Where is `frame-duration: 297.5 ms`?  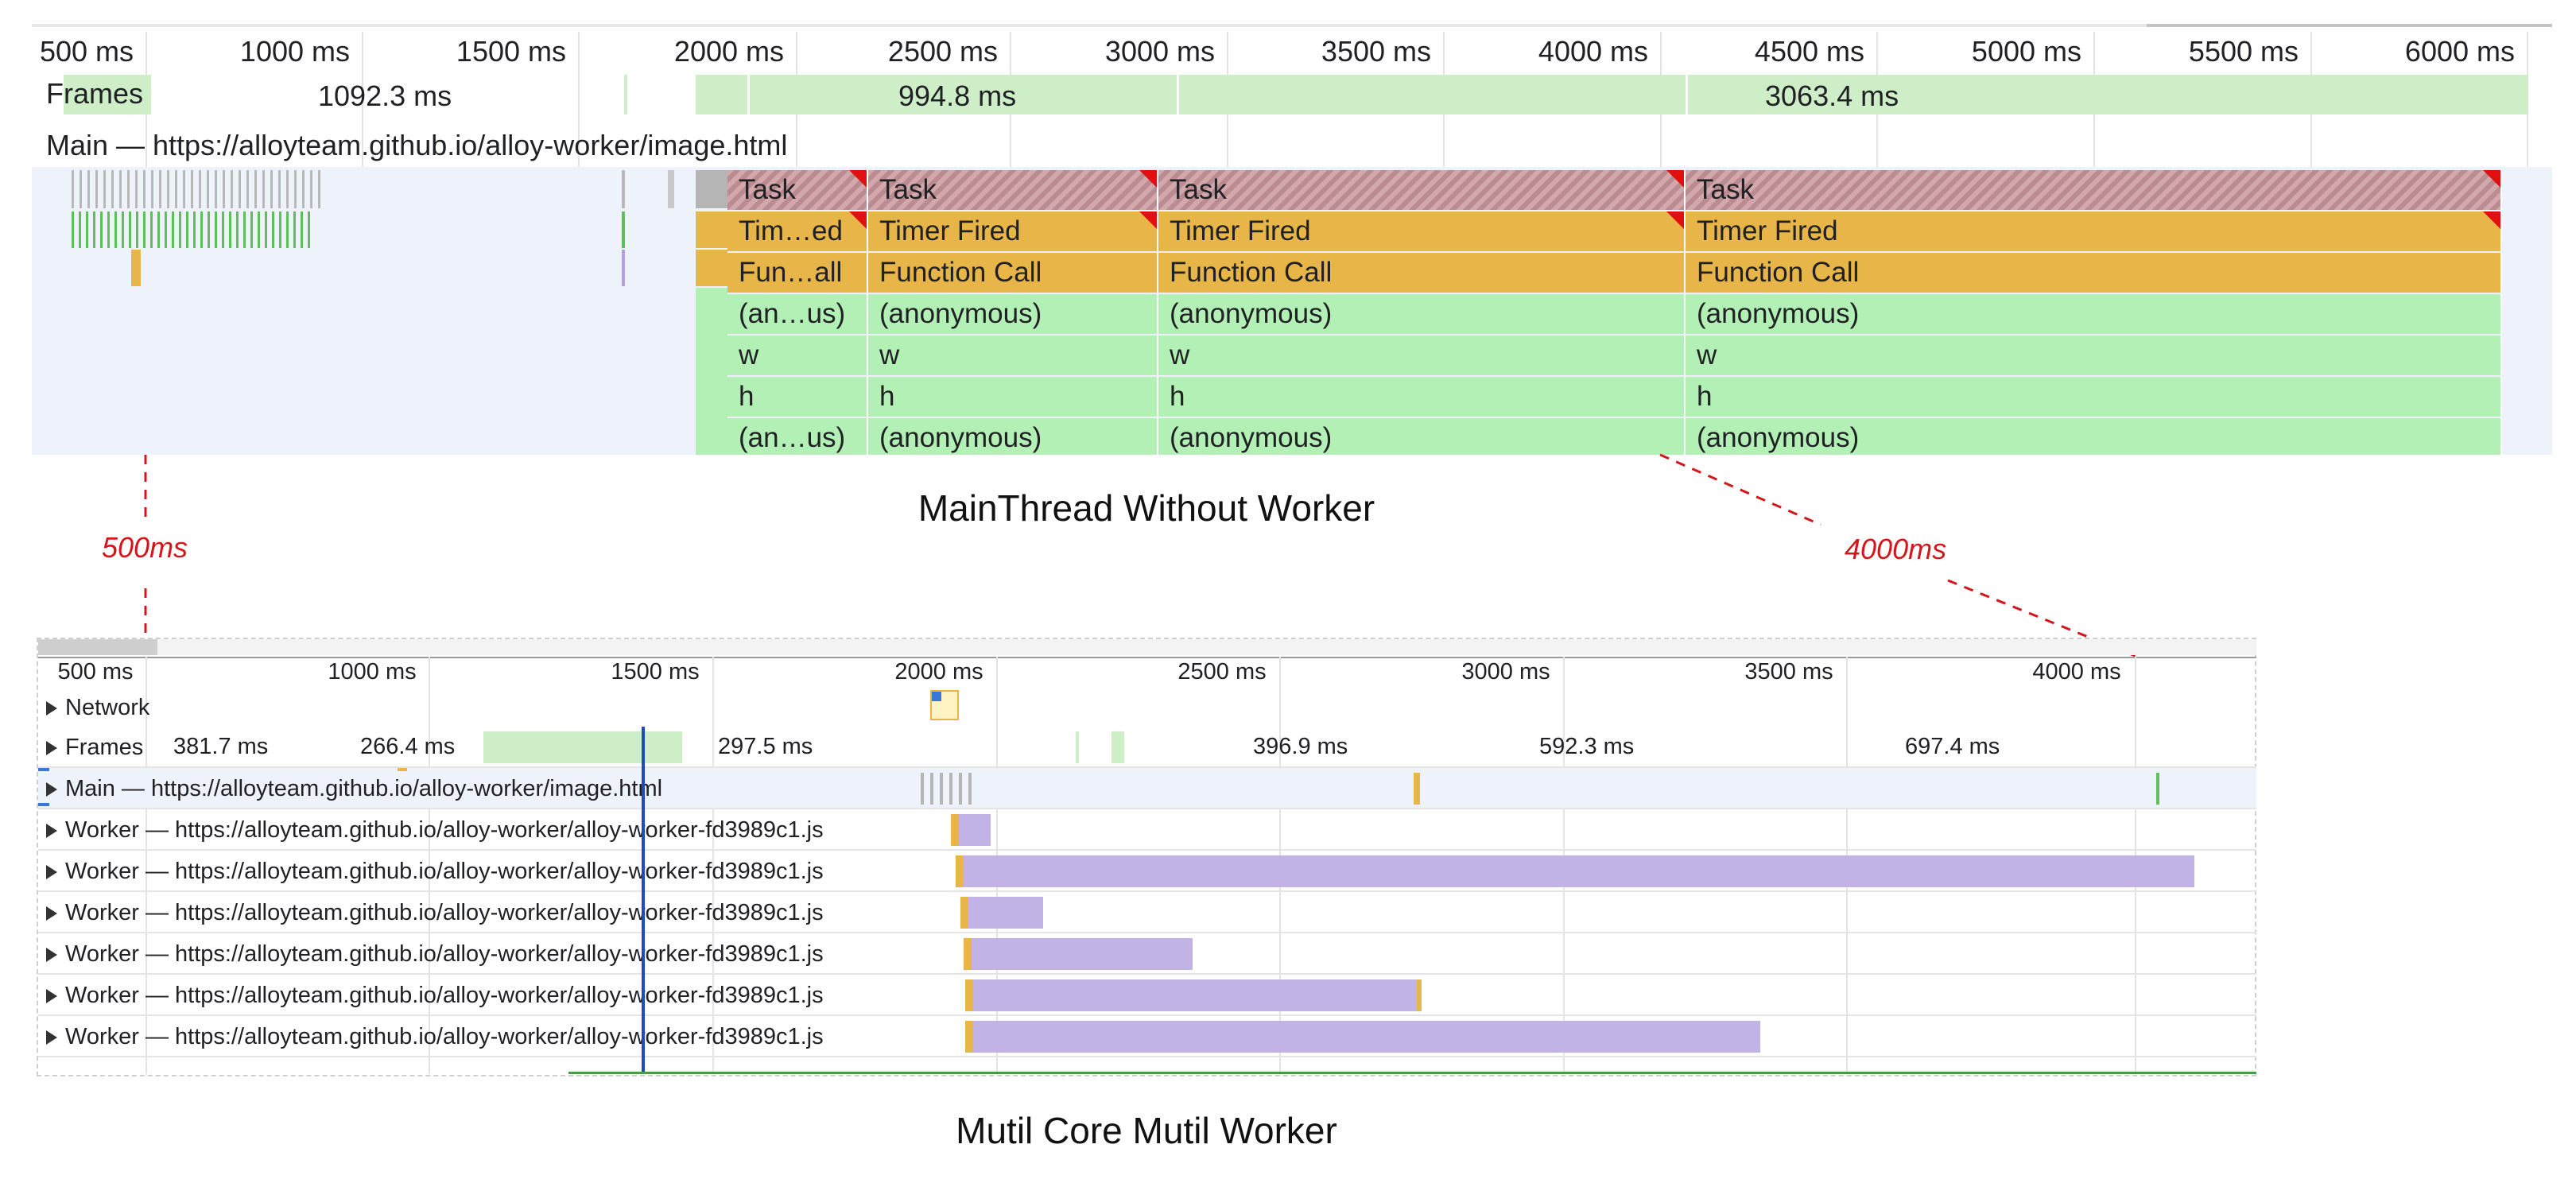
frame-duration: 297.5 ms is located at coordinates (766, 746).